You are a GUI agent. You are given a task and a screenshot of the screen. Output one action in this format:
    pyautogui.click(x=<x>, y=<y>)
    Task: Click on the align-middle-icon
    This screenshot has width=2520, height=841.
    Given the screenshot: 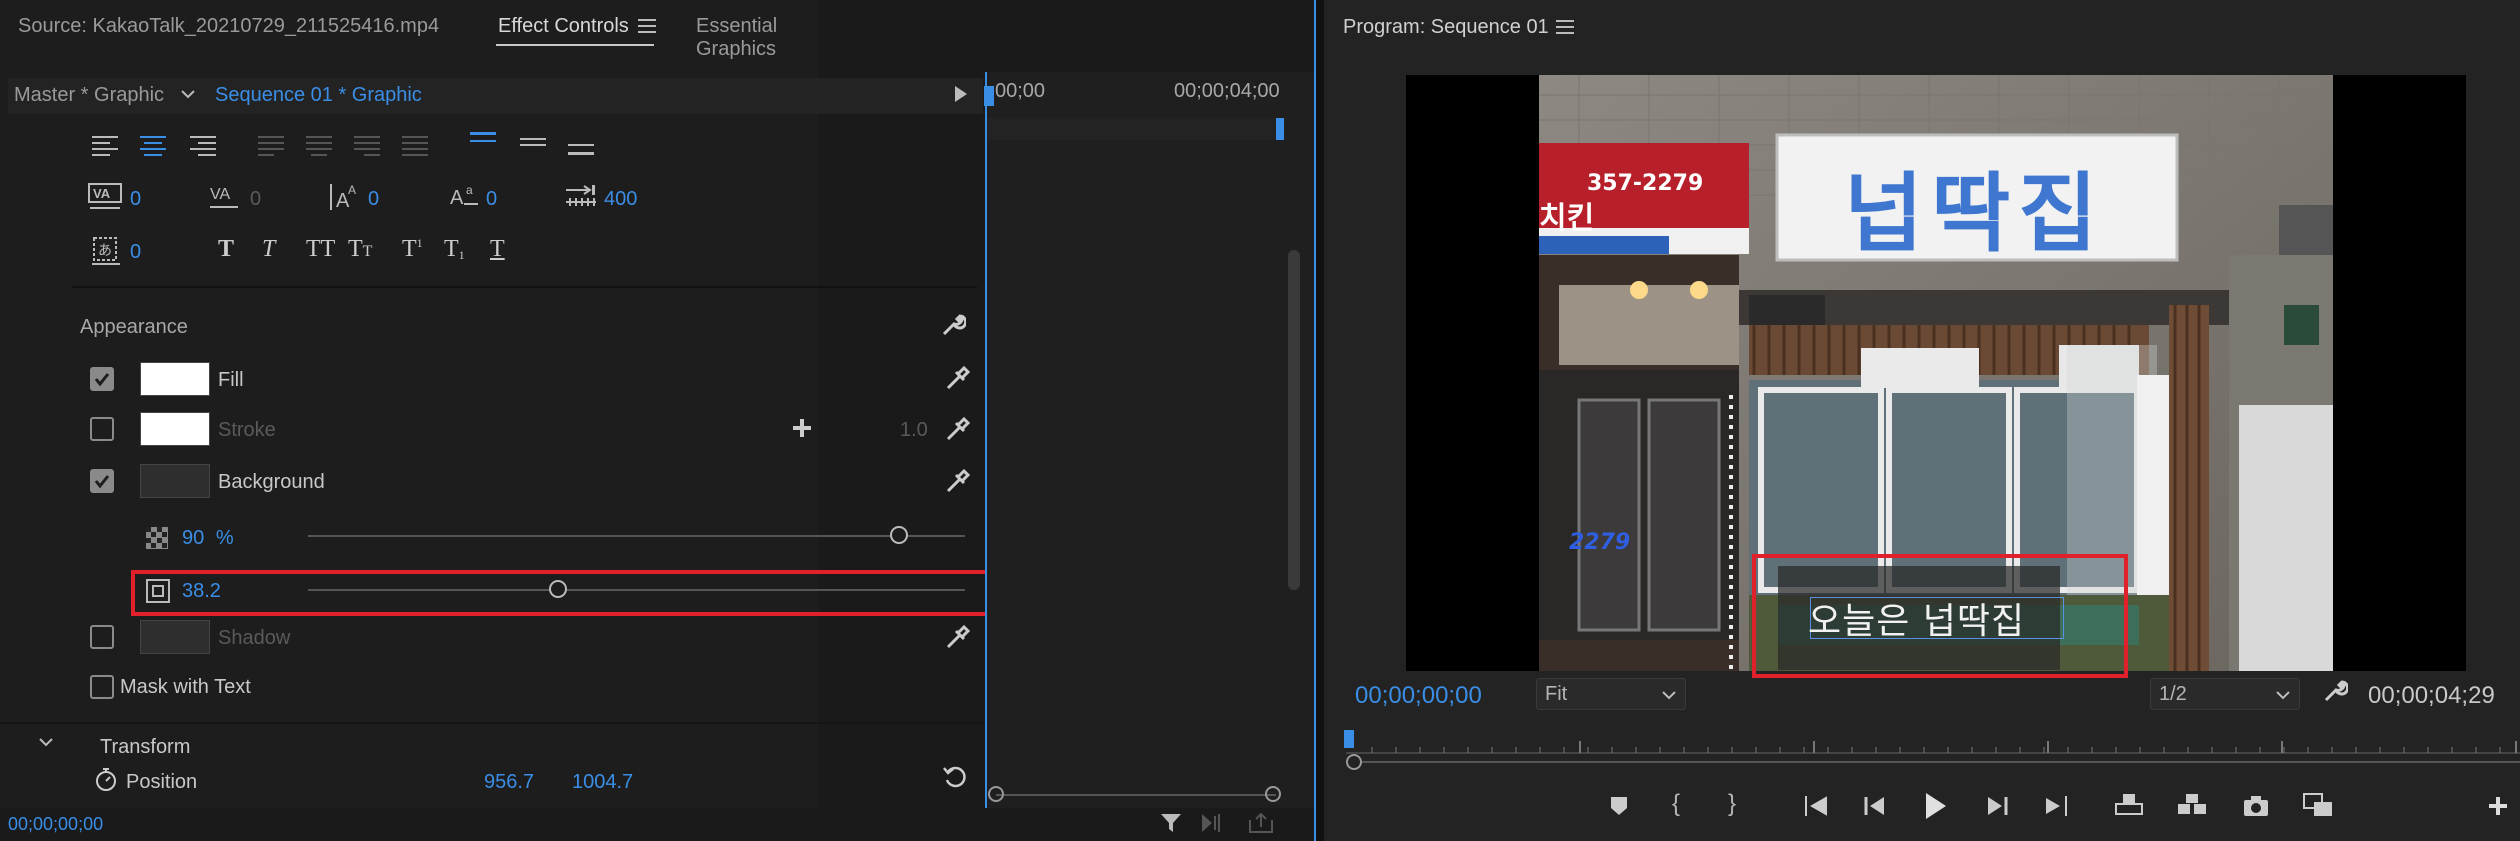 What is the action you would take?
    pyautogui.click(x=534, y=148)
    